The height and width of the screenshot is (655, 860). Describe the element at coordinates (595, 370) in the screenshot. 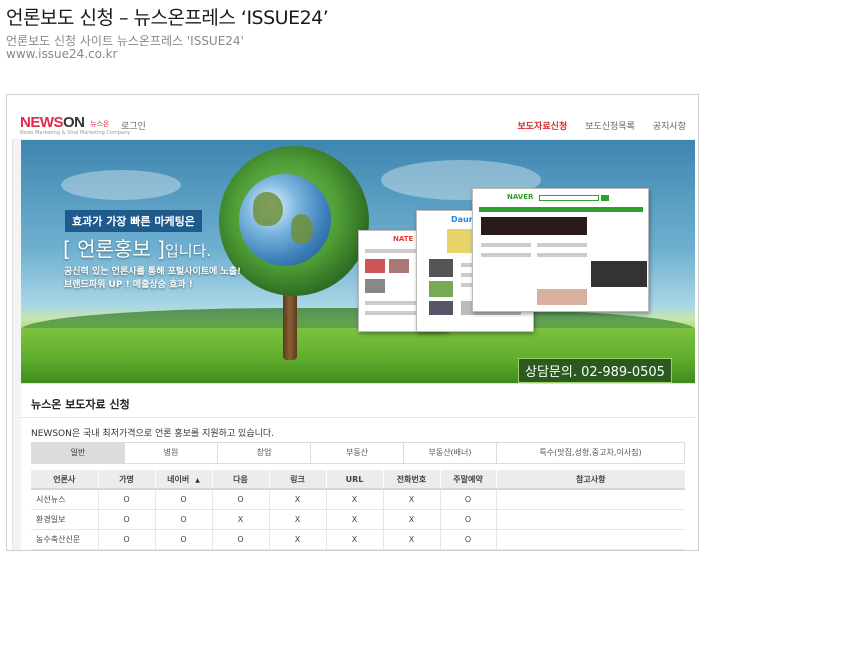

I see `contact-phone: 상담문의. 02-989-0505` at that location.